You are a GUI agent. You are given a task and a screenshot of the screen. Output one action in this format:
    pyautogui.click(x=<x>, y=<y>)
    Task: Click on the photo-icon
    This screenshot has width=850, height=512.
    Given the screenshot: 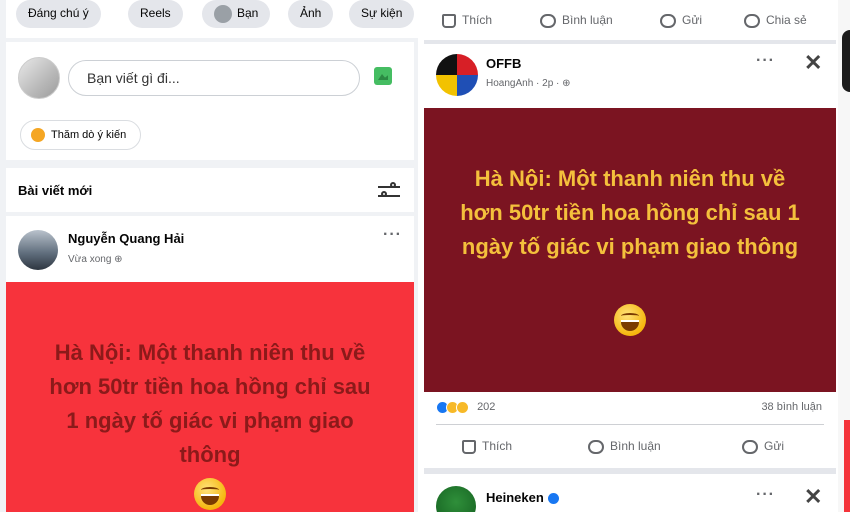 What is the action you would take?
    pyautogui.click(x=383, y=76)
    